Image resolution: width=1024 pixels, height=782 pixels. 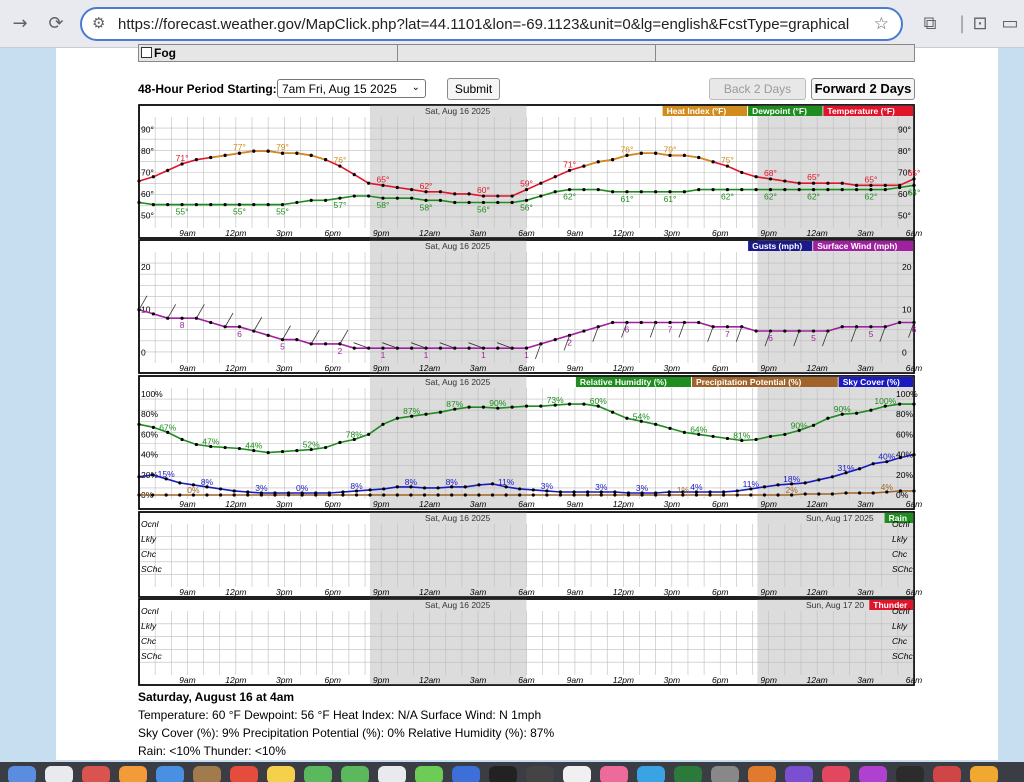 What do you see at coordinates (426, 207) in the screenshot?
I see `data-label: 58°` at bounding box center [426, 207].